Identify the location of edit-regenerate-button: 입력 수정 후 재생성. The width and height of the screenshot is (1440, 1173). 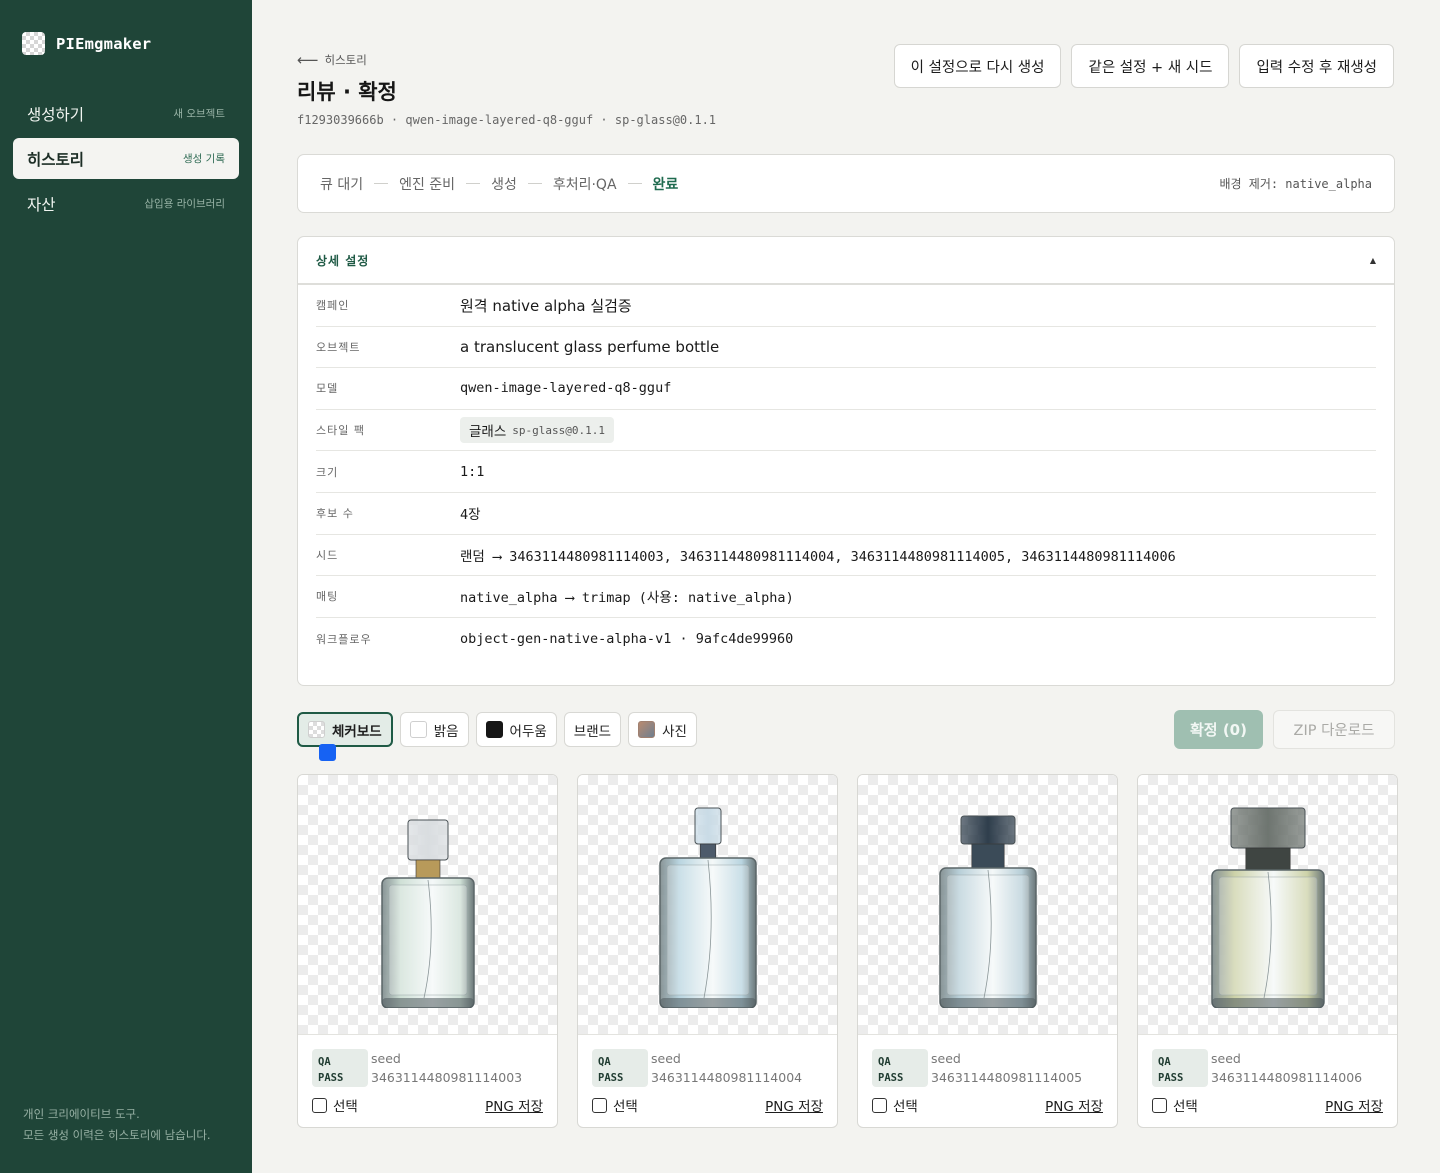
(1316, 66).